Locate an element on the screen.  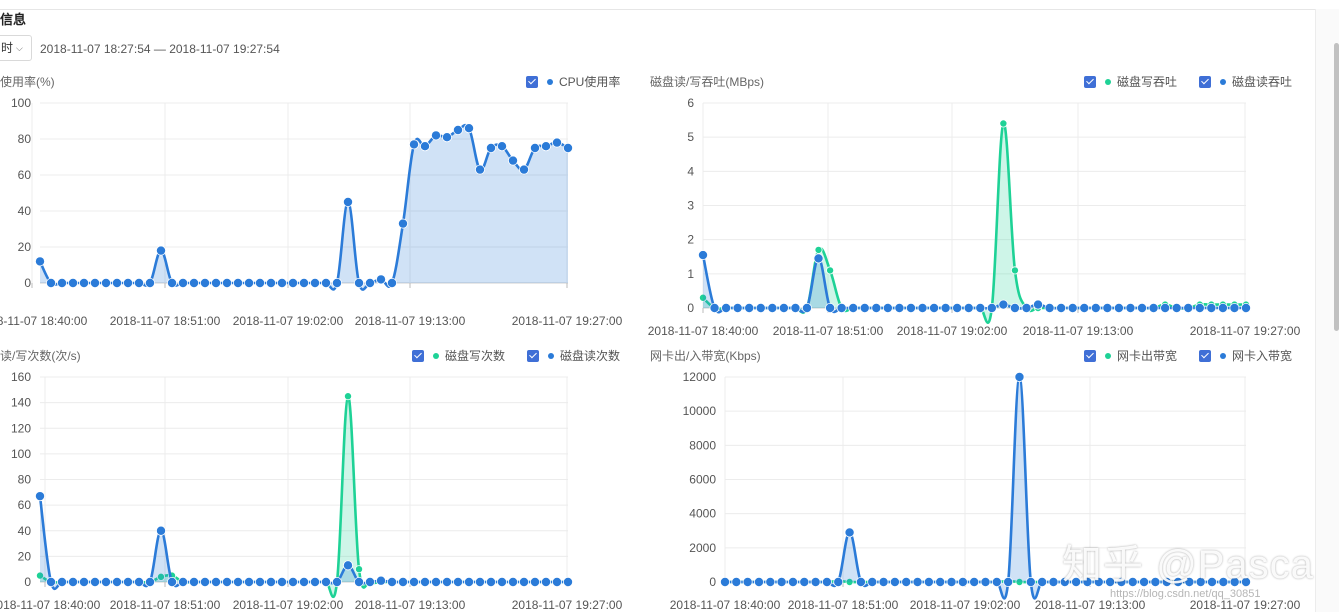
legend-item: 网卡入带宽 is located at coordinates (1245, 355).